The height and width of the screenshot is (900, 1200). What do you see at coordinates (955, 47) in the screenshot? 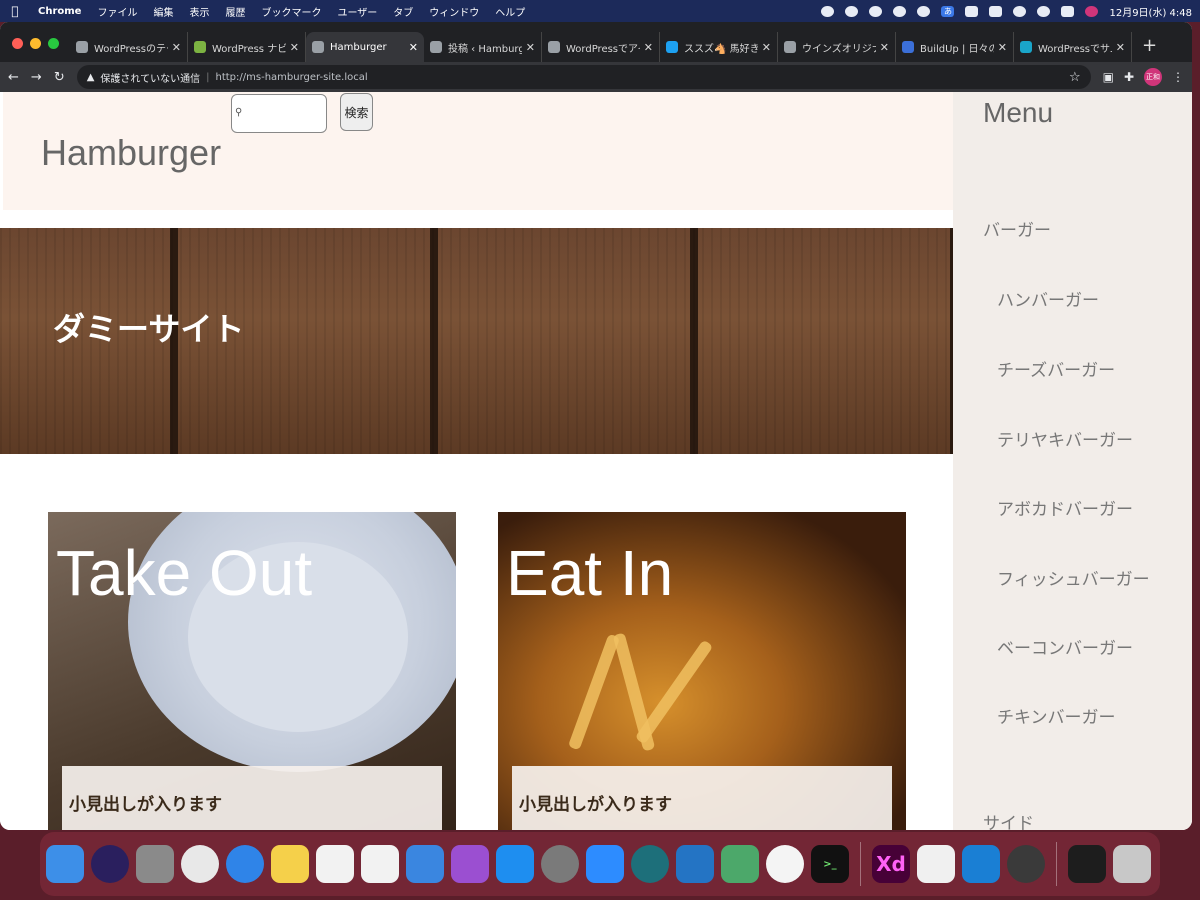
I see `tab-buildup: BuildUp | 日々の覚✕` at bounding box center [955, 47].